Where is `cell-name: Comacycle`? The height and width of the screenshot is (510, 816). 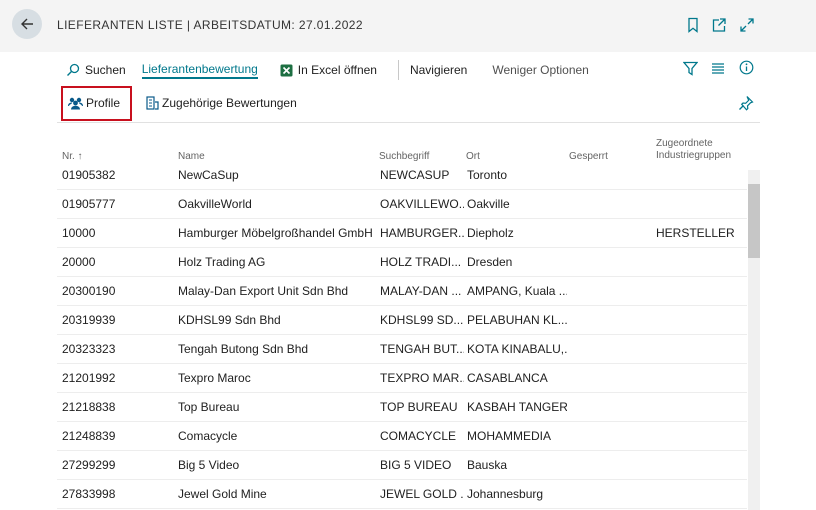 cell-name: Comacycle is located at coordinates (208, 436).